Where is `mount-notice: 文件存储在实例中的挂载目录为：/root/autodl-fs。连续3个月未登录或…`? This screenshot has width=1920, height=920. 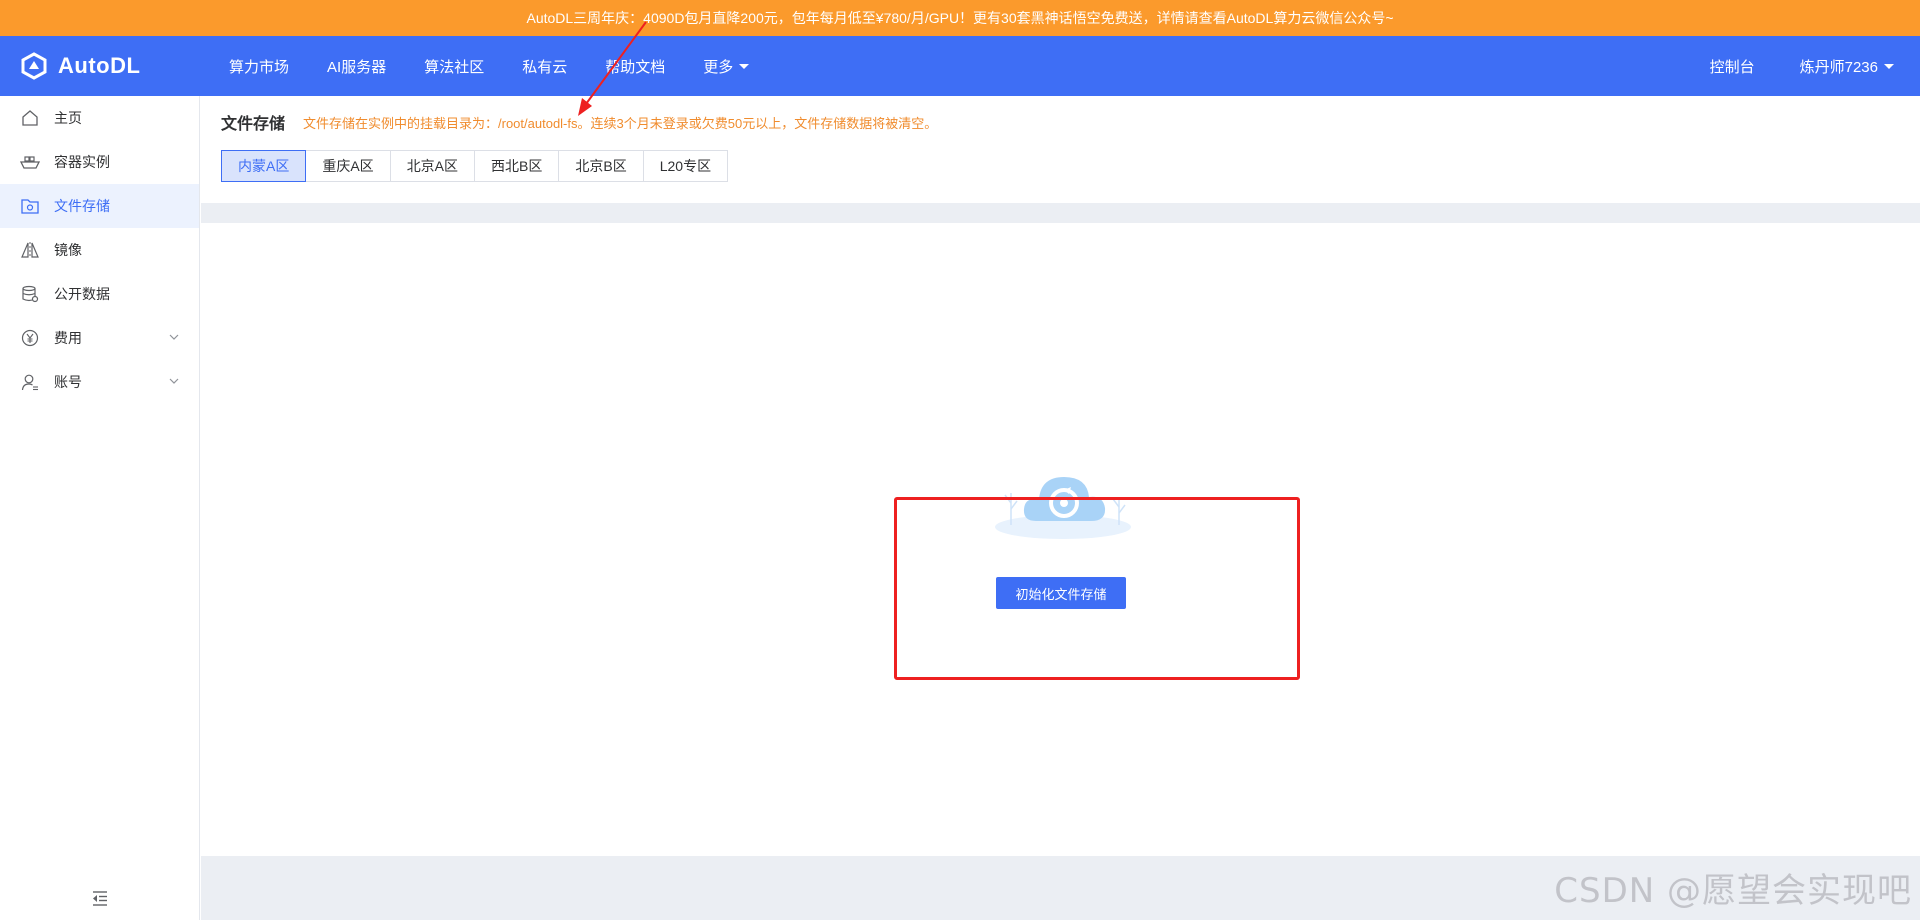
mount-notice: 文件存储在实例中的挂载目录为：/root/autodl-fs。连续3个月未登录或… is located at coordinates (620, 123).